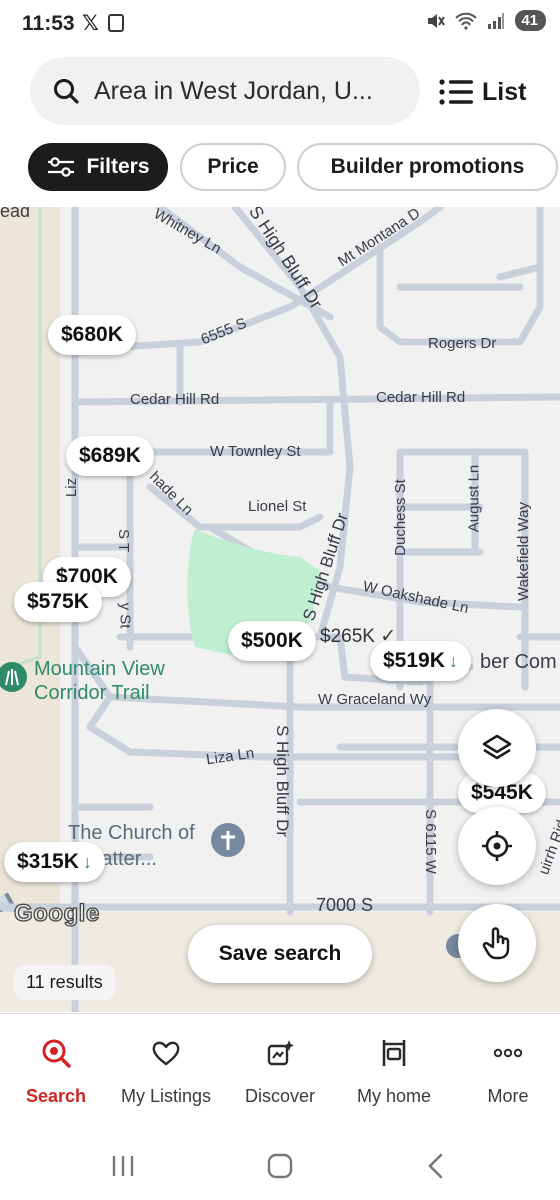  I want to click on home-sign-icon, so click(394, 1053).